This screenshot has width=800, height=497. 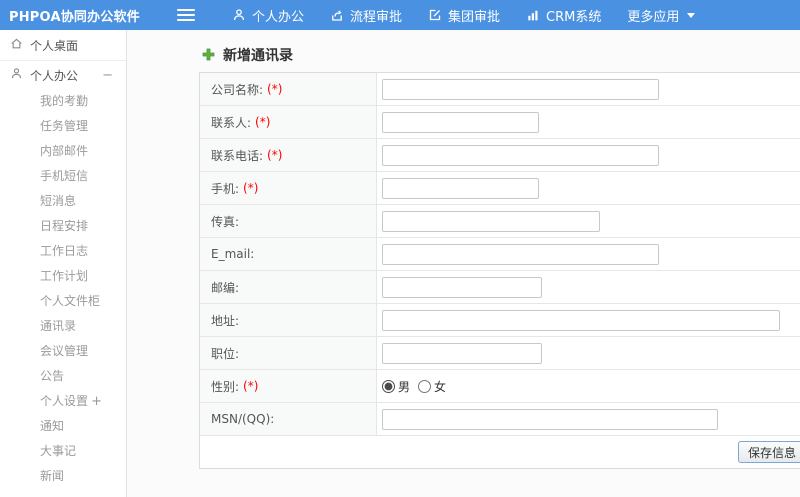 I want to click on form-row-address: 地址:, so click(x=500, y=320).